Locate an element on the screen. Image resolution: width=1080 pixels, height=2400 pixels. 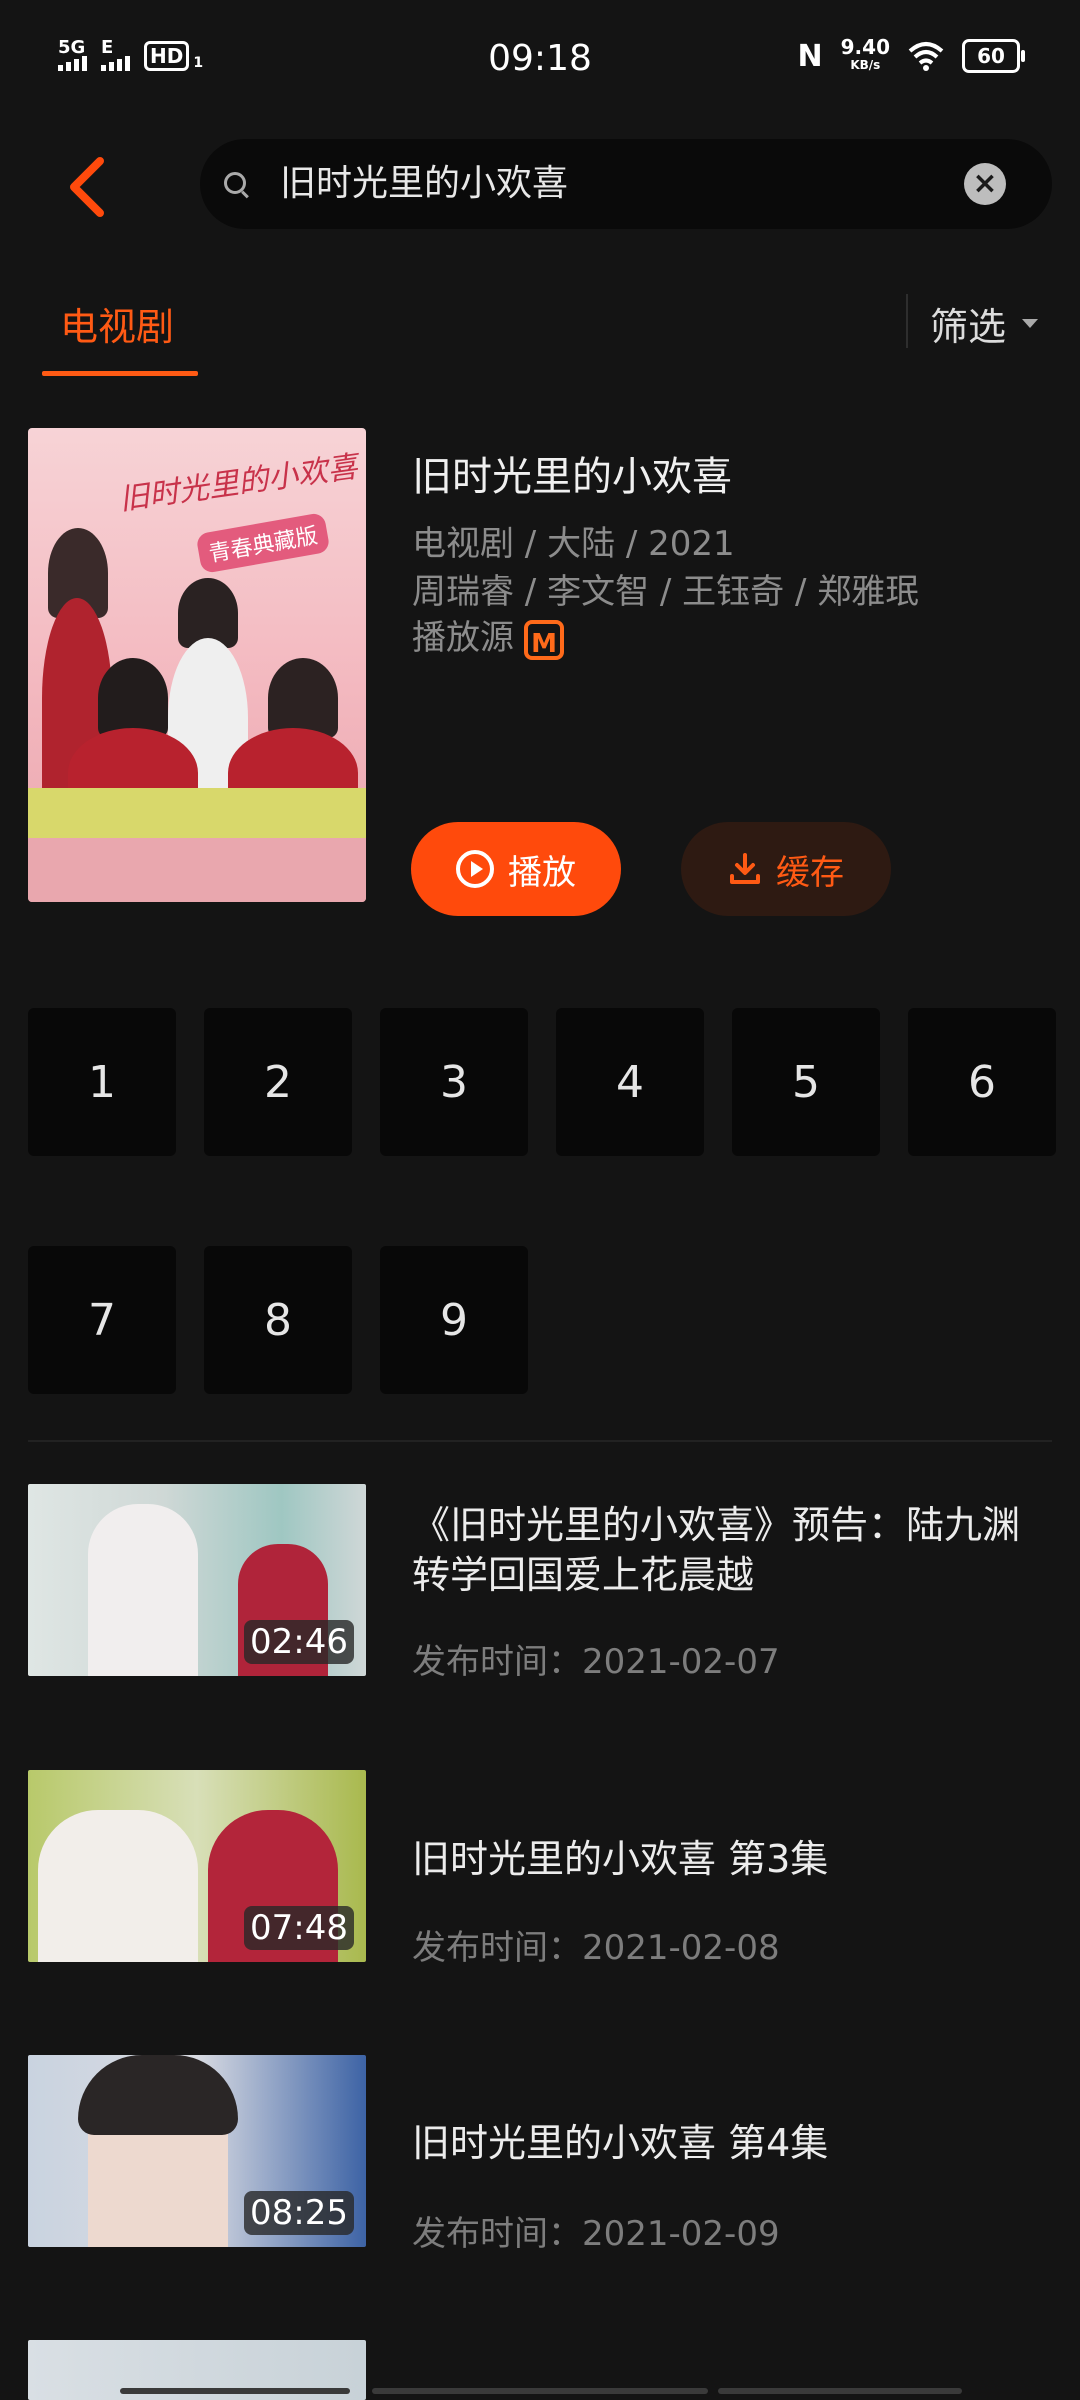
filter-label: 筛选 is located at coordinates (968, 327).